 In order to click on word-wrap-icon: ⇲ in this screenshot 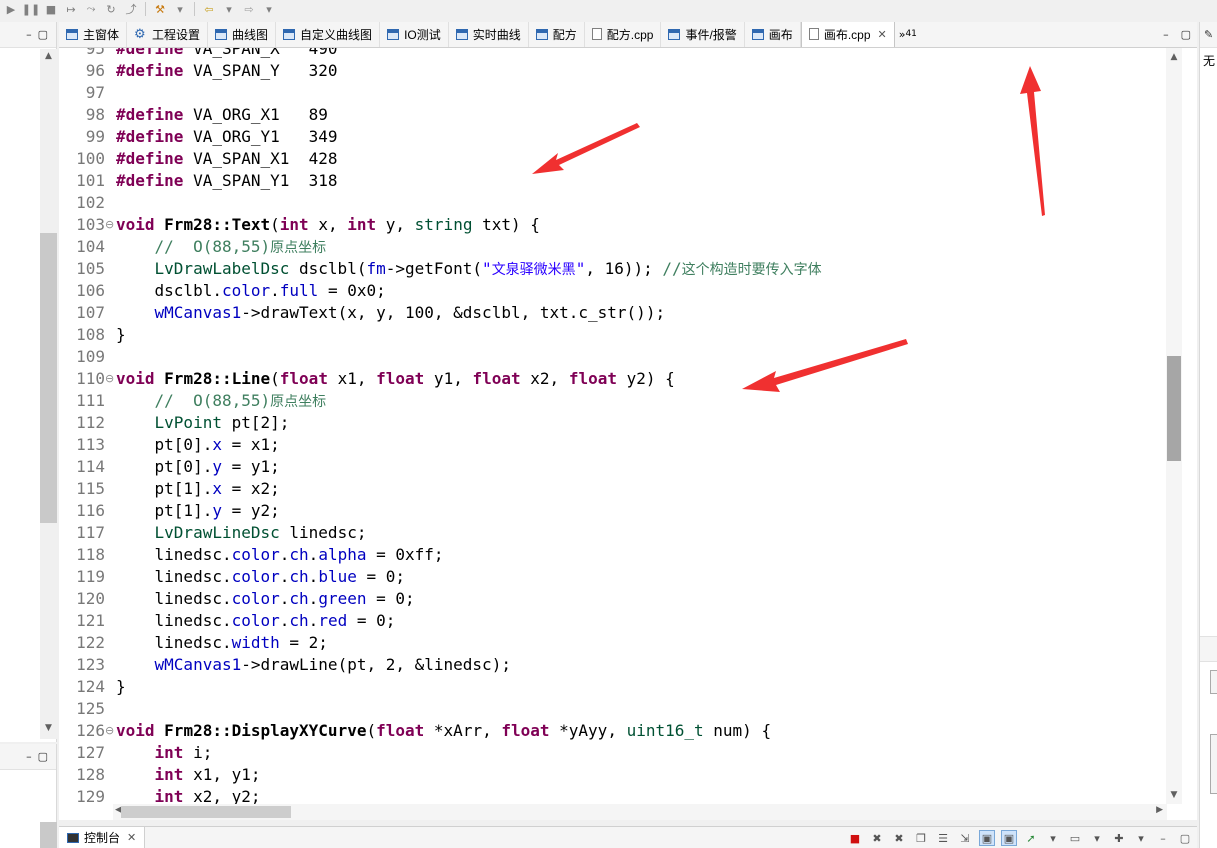, I will do `click(965, 838)`.